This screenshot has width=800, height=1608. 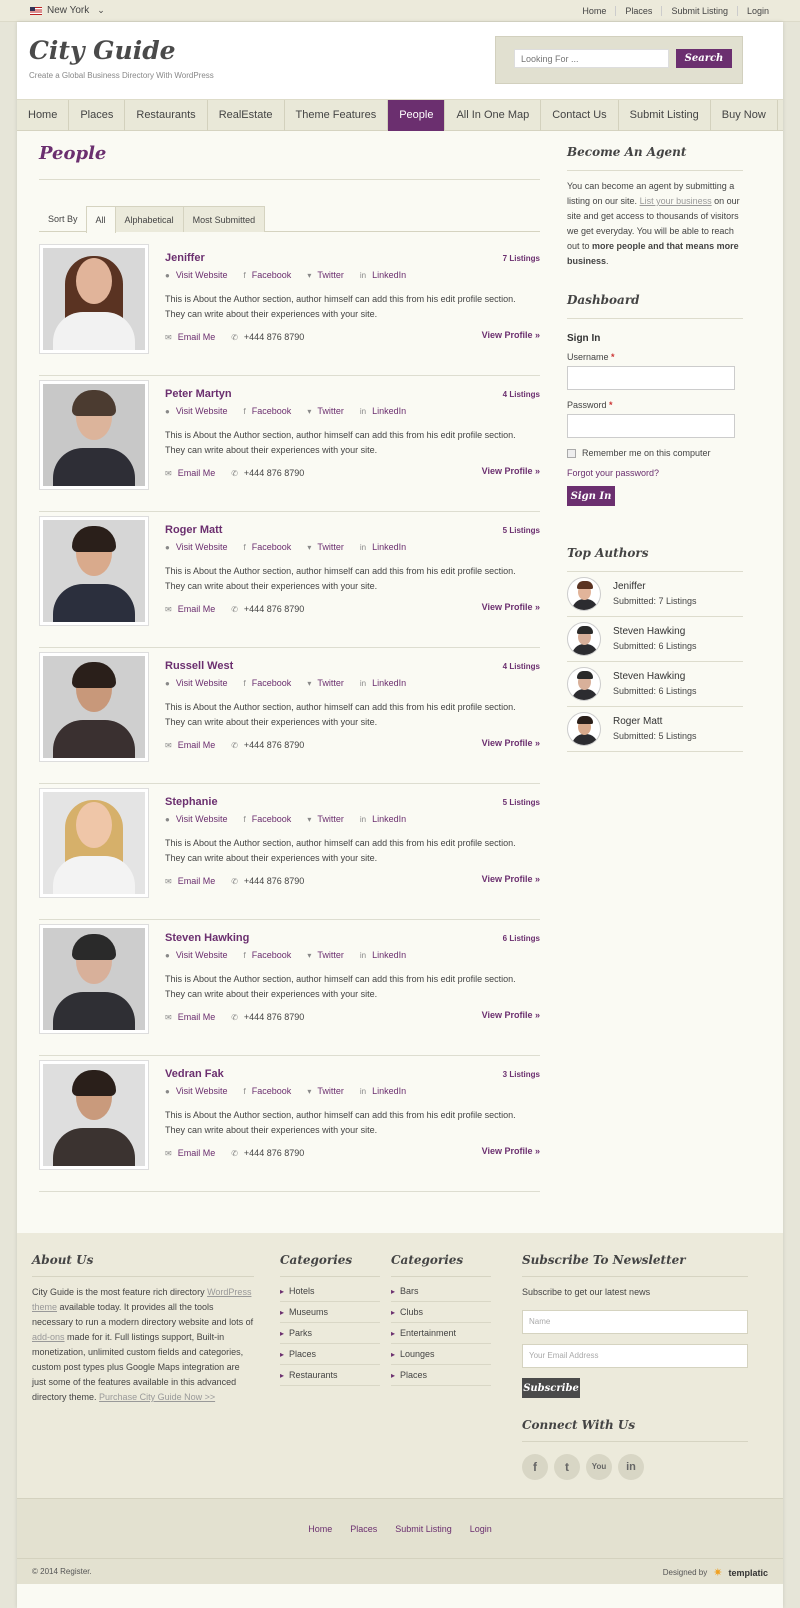 I want to click on nav-realestate: RealEstate, so click(x=246, y=115).